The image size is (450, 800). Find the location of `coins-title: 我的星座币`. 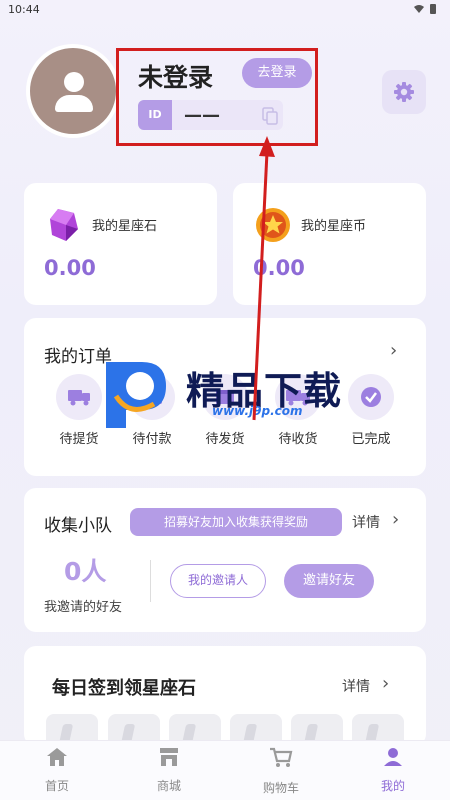

coins-title: 我的星座币 is located at coordinates (334, 226).